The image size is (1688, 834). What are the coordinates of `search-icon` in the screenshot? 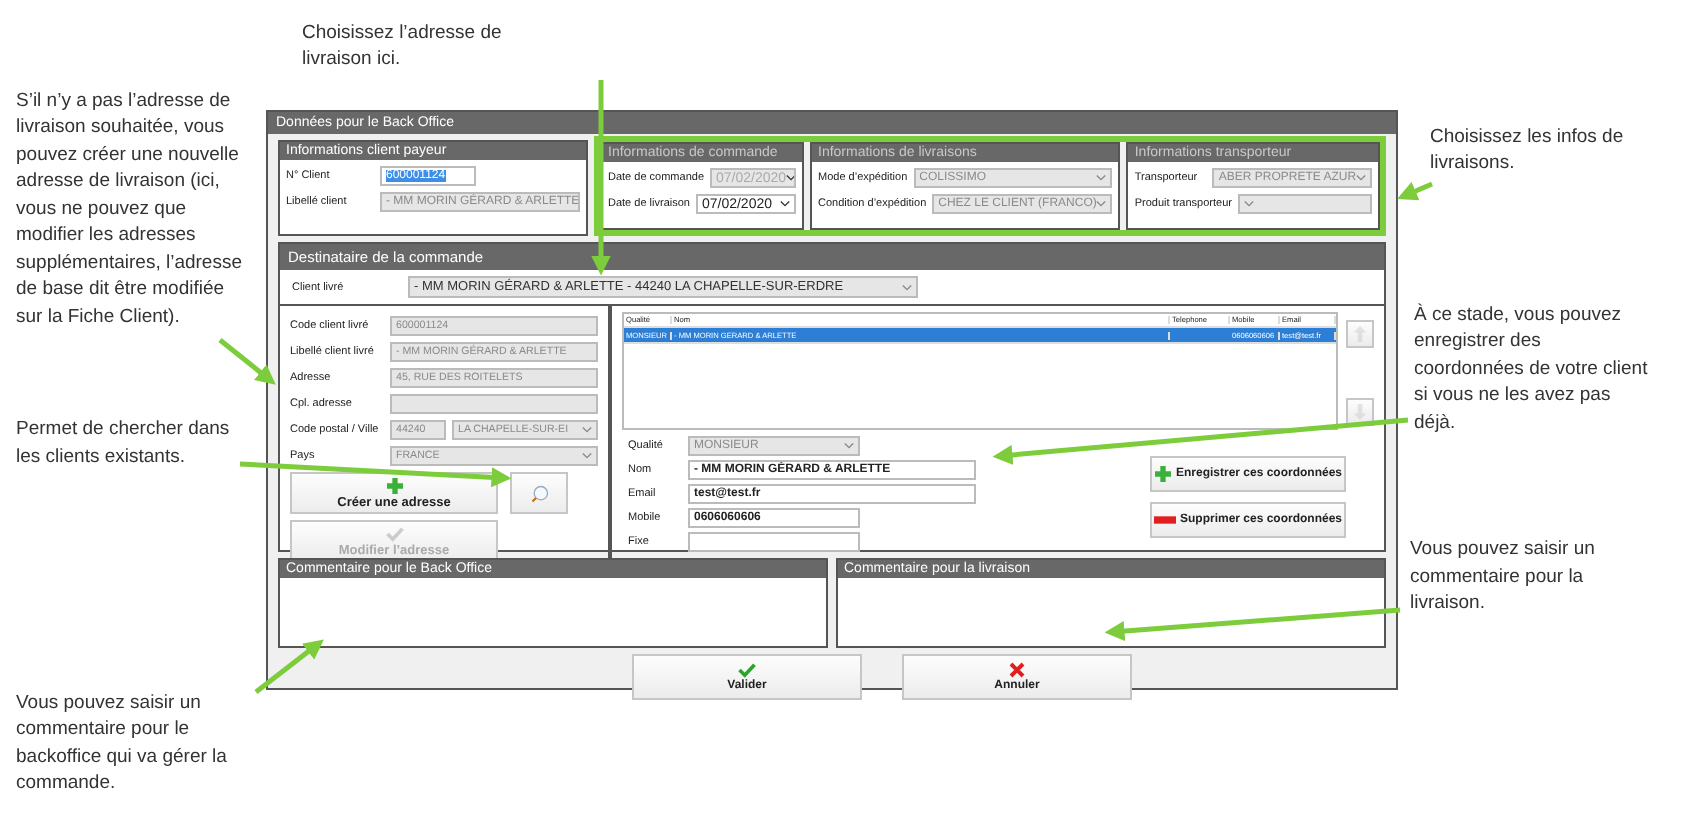 It's located at (539, 493).